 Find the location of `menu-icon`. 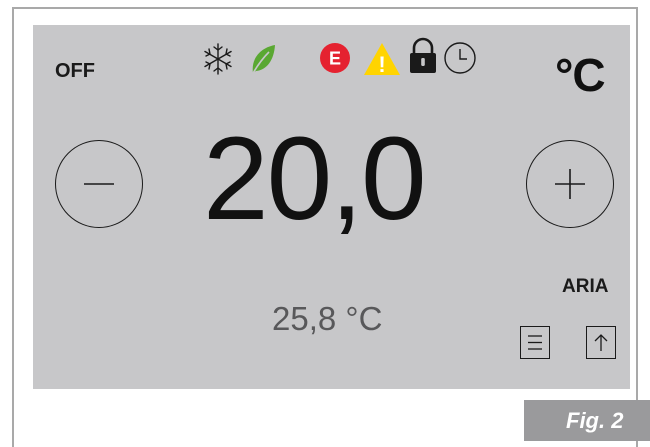

menu-icon is located at coordinates (535, 342).